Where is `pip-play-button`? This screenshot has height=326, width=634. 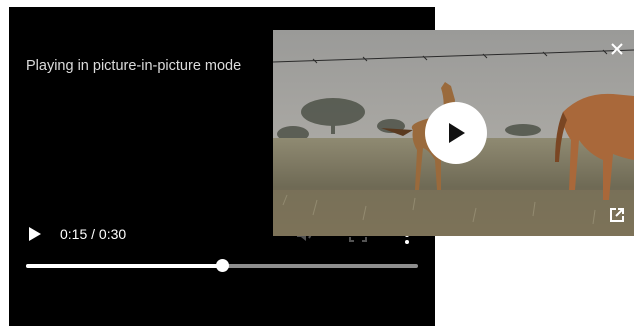 pip-play-button is located at coordinates (456, 133).